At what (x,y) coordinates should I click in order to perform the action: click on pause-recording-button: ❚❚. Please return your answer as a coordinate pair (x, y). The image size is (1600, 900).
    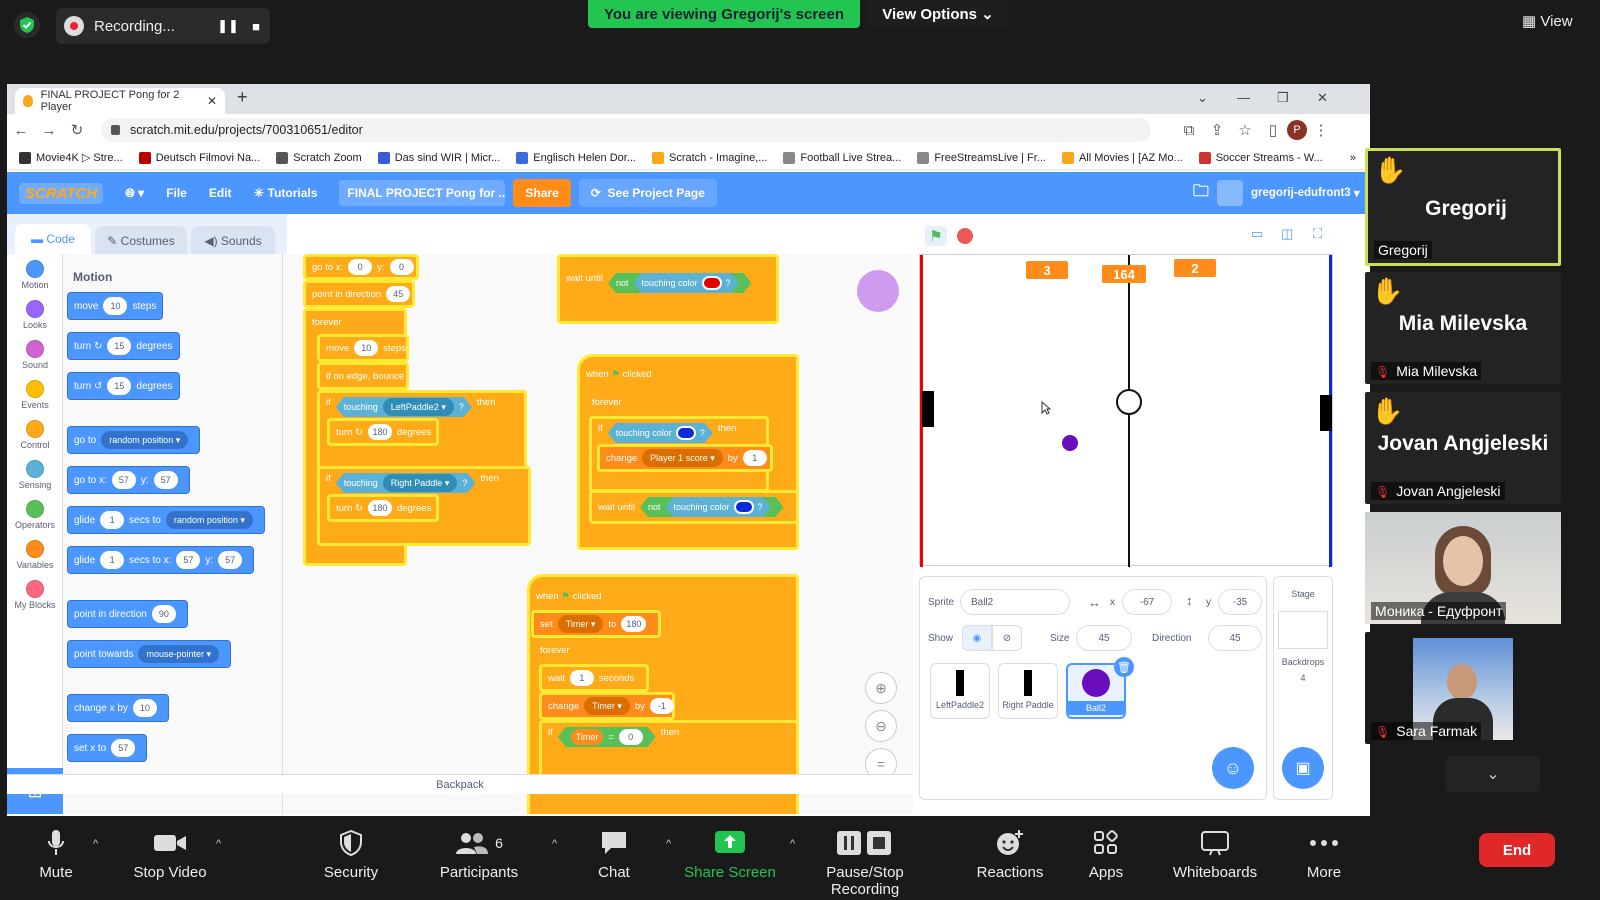
    Looking at the image, I should click on (228, 26).